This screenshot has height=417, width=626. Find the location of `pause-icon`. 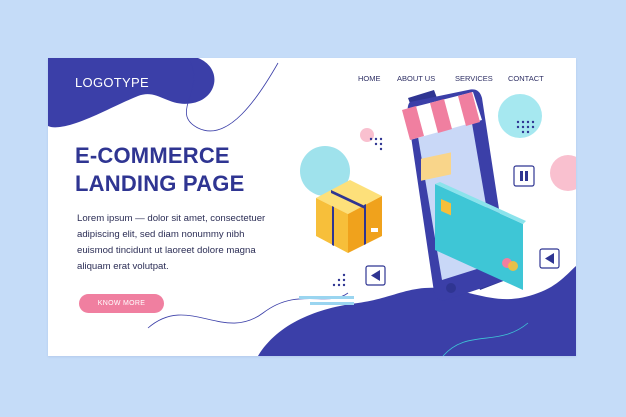

pause-icon is located at coordinates (524, 176).